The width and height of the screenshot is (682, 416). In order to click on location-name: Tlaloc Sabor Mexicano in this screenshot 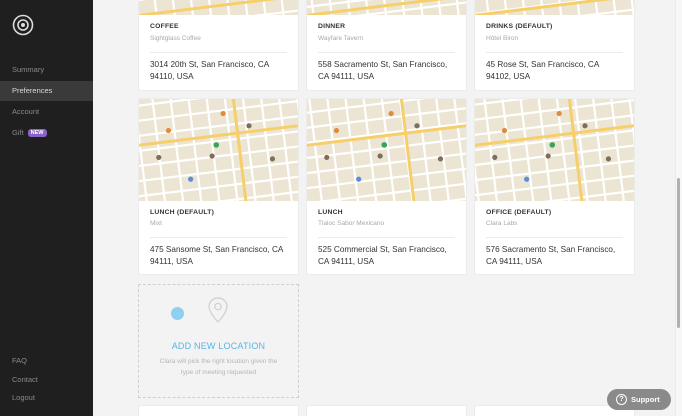, I will do `click(351, 223)`.